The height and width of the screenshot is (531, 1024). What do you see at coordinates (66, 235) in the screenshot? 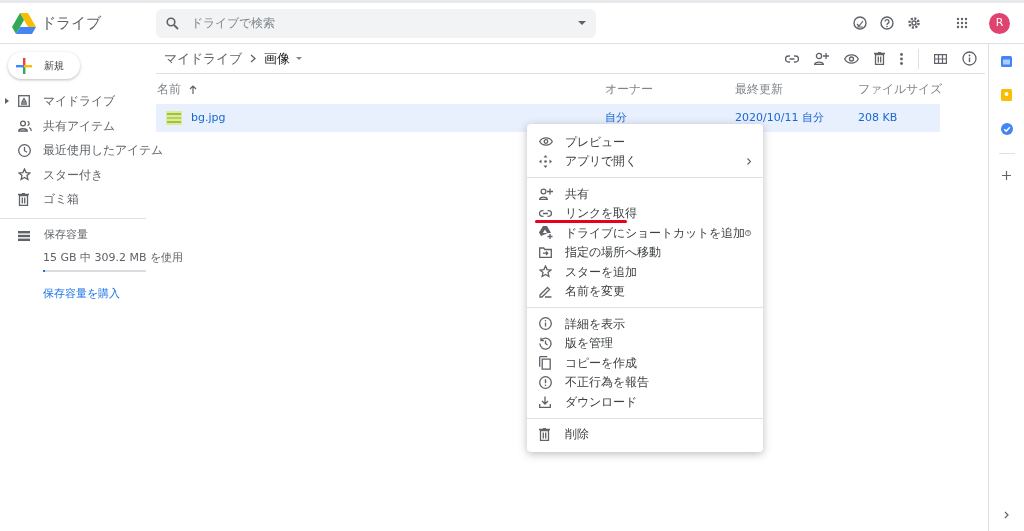
I see `storage-label: 保存容量` at bounding box center [66, 235].